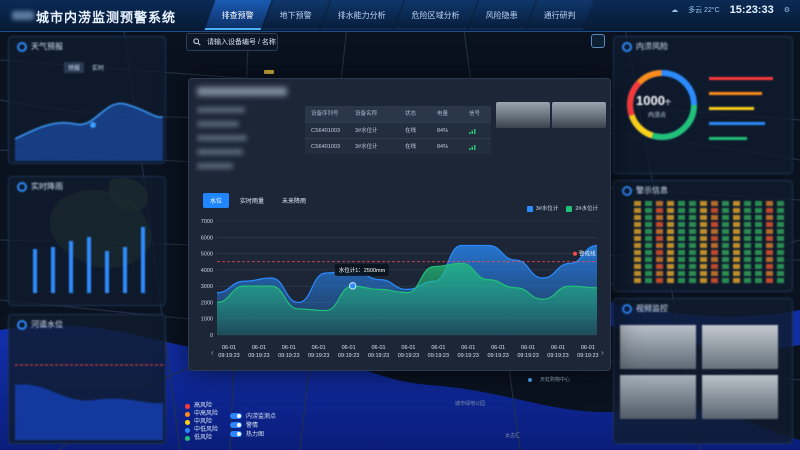  What do you see at coordinates (253, 415) in the screenshot?
I see `layer-toggle: 内涝监测点` at bounding box center [253, 415].